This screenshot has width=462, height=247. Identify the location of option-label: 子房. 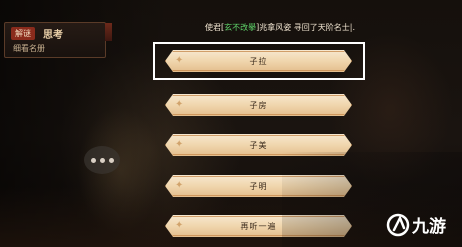
(258, 105).